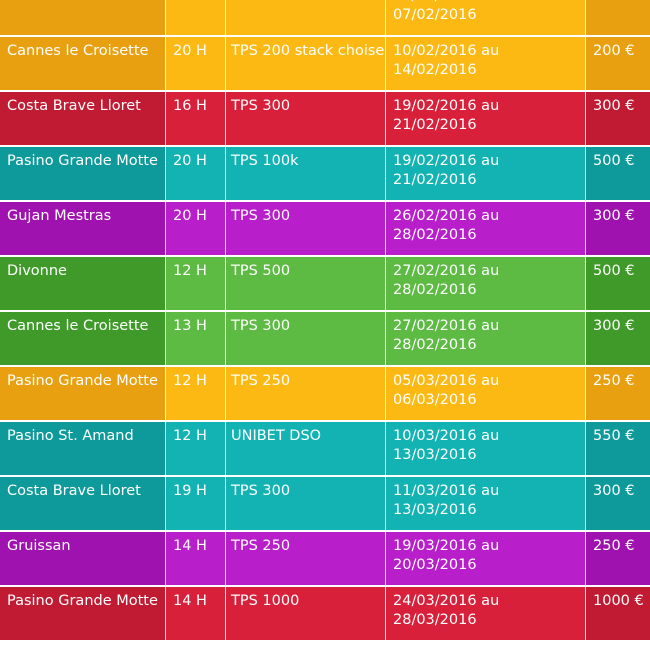  Describe the element at coordinates (486, 63) in the screenshot. I see `dates-cell: 10/02/2016 au 14/02/2016` at that location.